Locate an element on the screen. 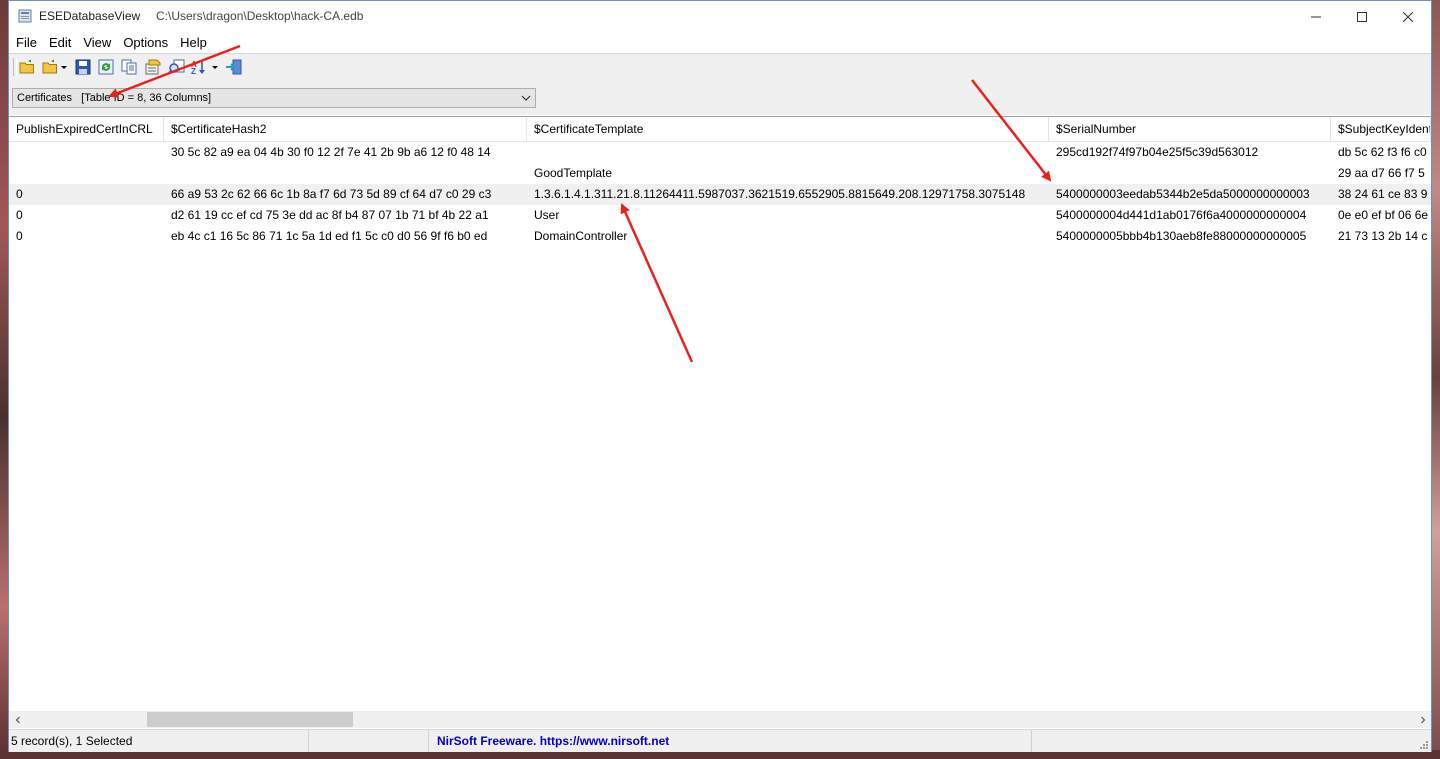  chevron-right-icon is located at coordinates (1422, 719).